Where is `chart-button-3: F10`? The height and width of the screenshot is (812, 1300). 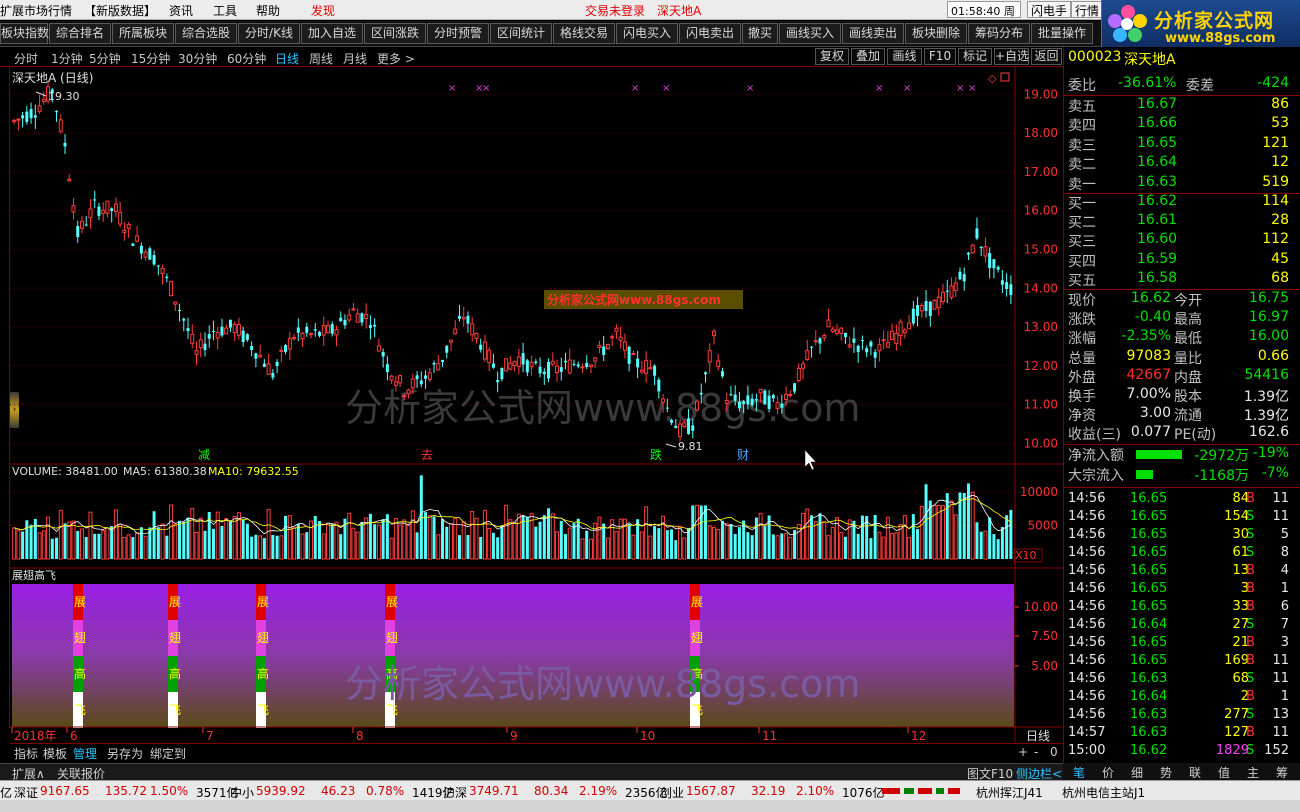
chart-button-3: F10 is located at coordinates (940, 56).